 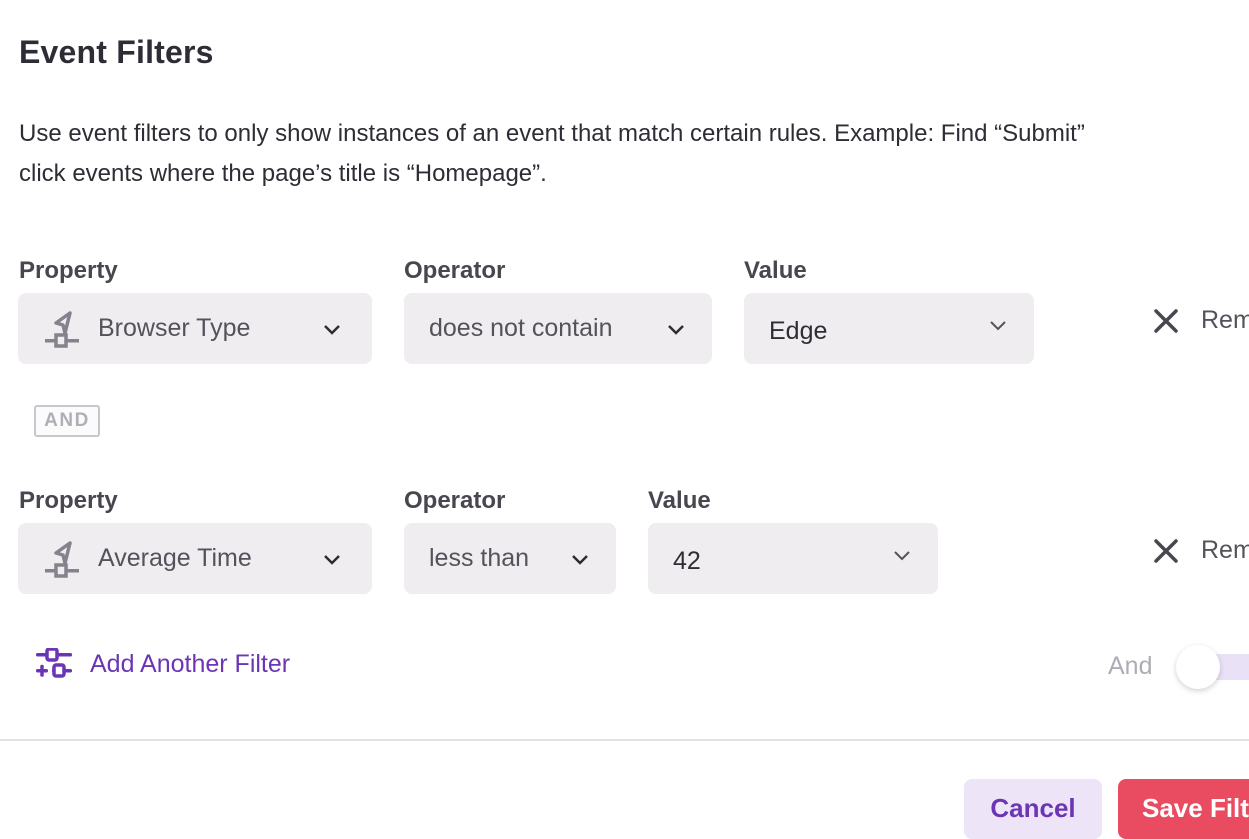 I want to click on toggle-knob, so click(x=1198, y=667).